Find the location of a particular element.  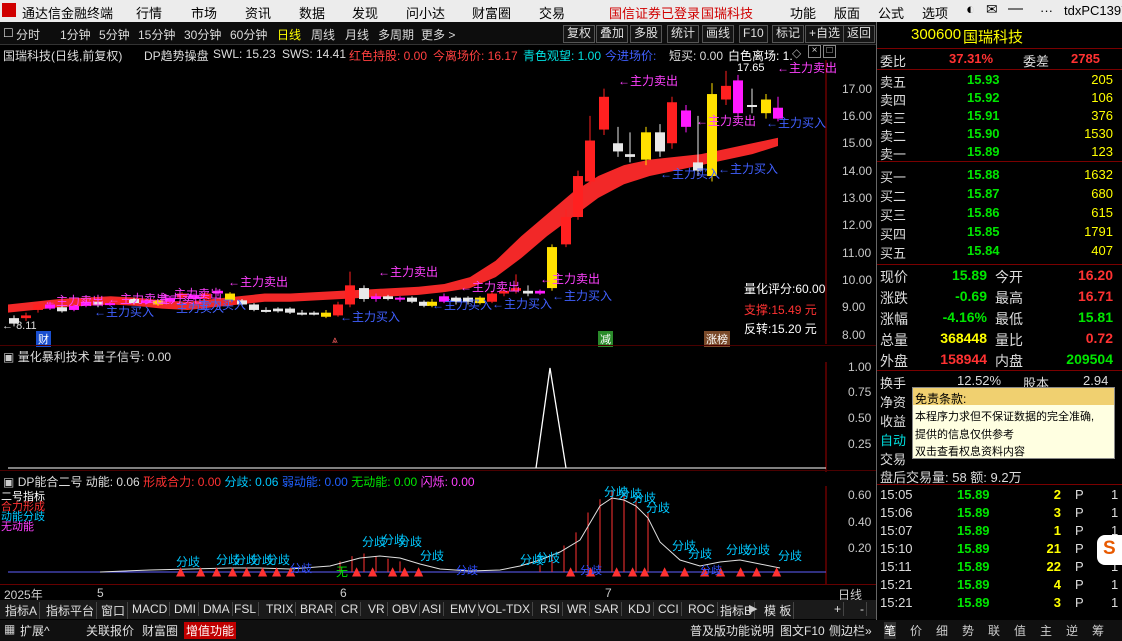

menu-xuanxiang: 选项 is located at coordinates (935, 12).